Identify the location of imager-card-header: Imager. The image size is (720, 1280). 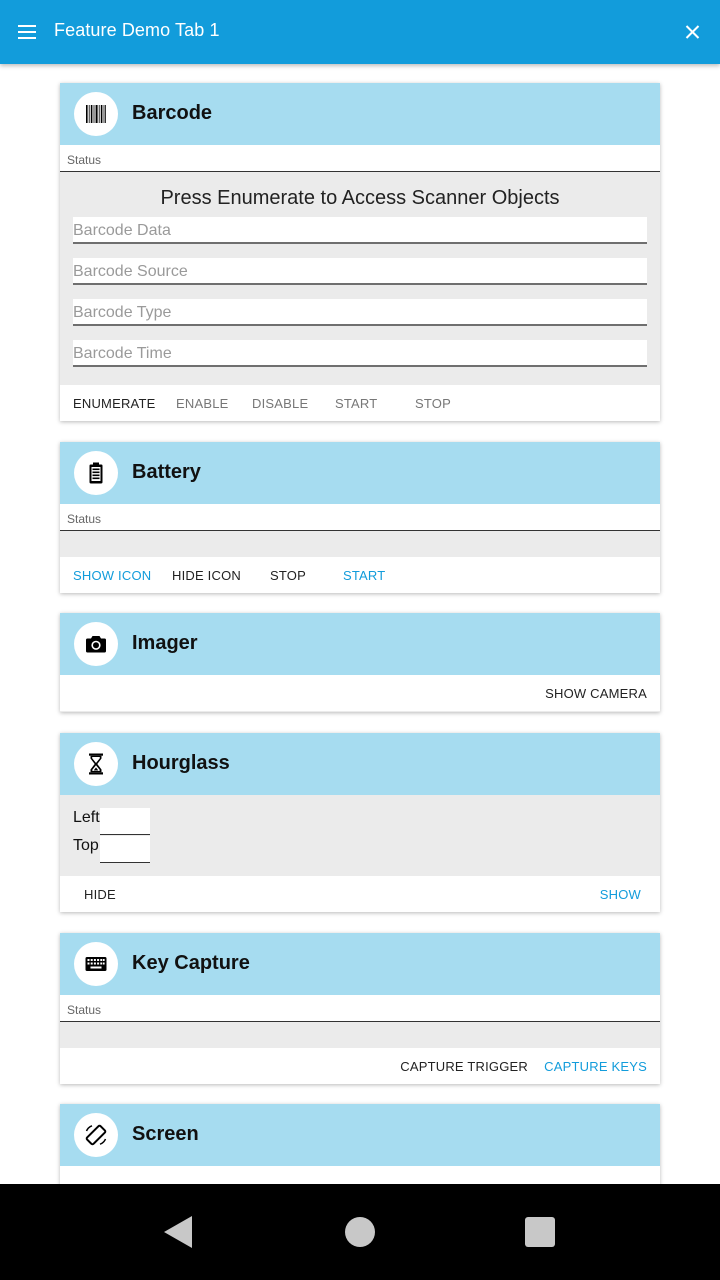
(360, 644).